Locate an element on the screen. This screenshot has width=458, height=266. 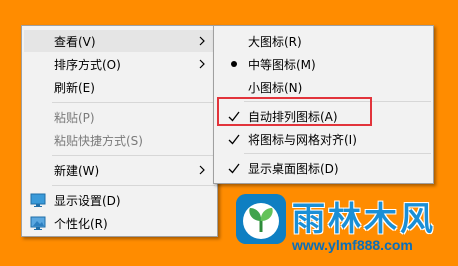
menu-item-label: 个性化(R) is located at coordinates (81, 223).